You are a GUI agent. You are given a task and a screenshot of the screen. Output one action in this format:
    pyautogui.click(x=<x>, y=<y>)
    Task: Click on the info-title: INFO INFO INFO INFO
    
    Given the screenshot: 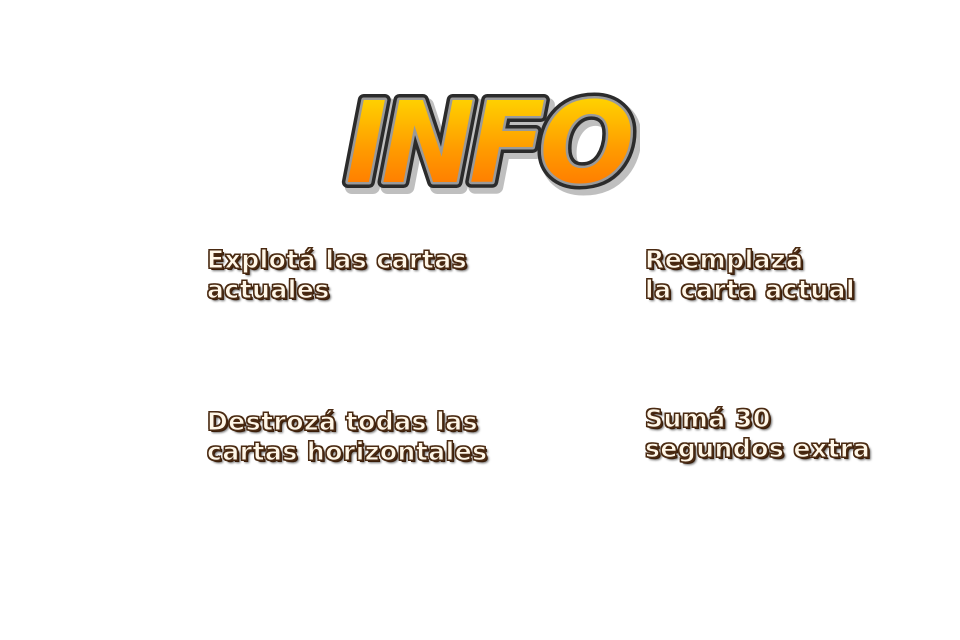 What is the action you would take?
    pyautogui.click(x=485, y=137)
    